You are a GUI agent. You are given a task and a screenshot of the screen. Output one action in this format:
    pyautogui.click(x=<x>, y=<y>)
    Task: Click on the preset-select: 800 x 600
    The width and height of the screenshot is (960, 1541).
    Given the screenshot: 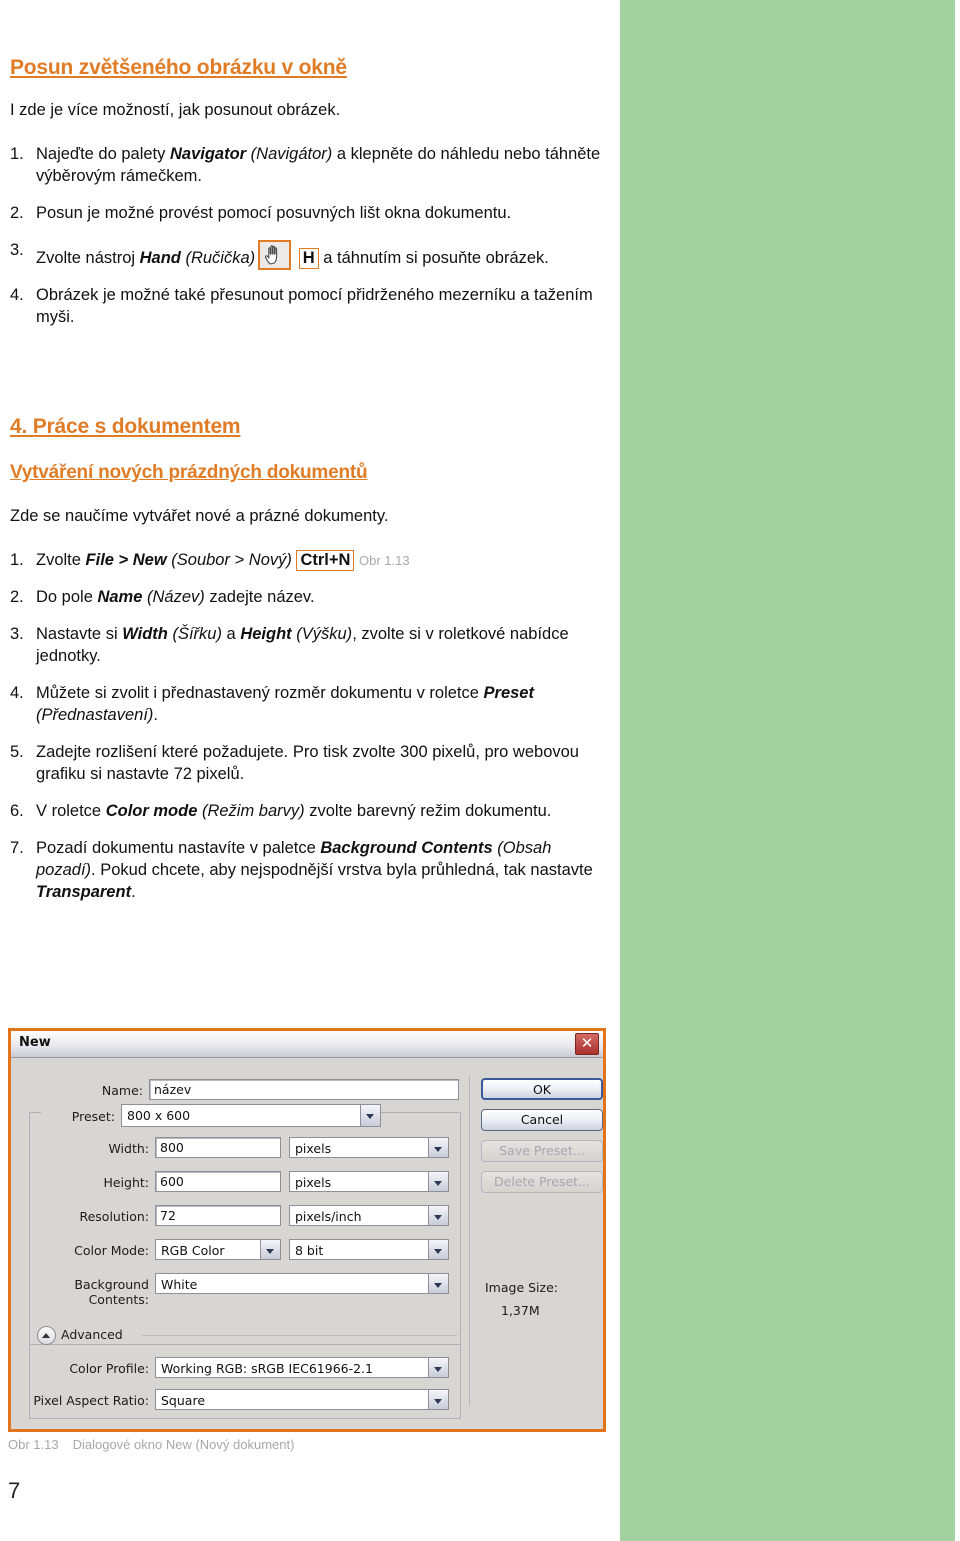 What is the action you would take?
    pyautogui.click(x=251, y=1115)
    